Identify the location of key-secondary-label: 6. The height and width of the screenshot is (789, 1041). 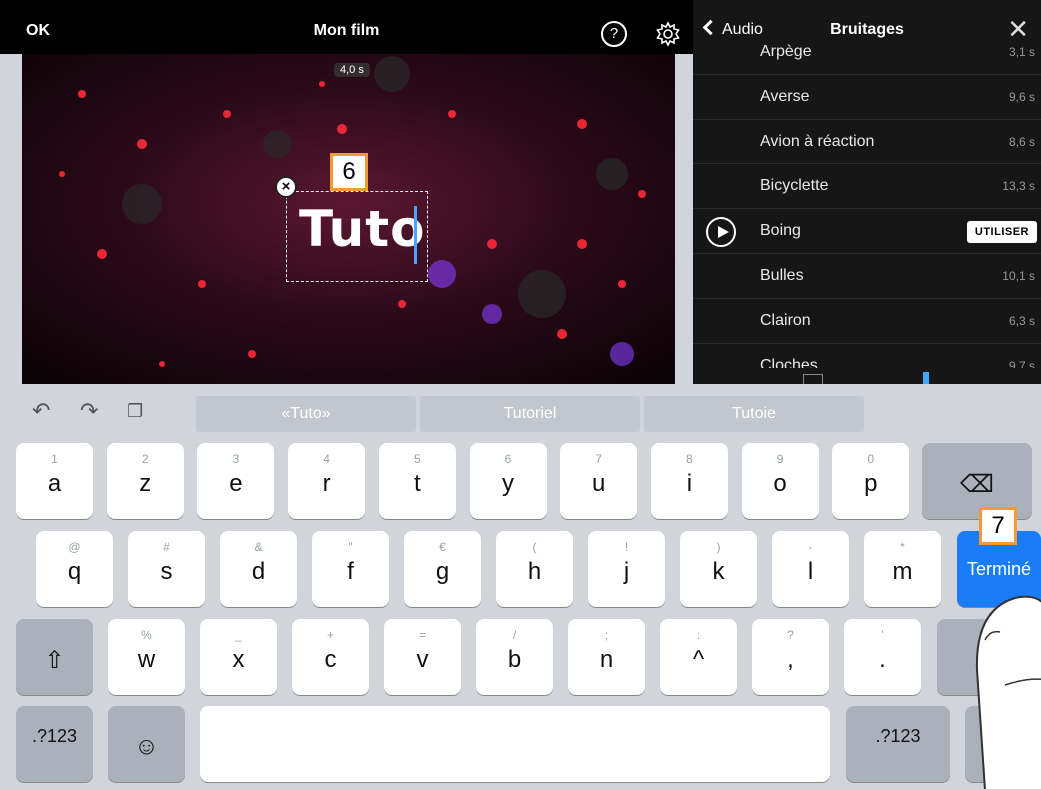
(508, 459).